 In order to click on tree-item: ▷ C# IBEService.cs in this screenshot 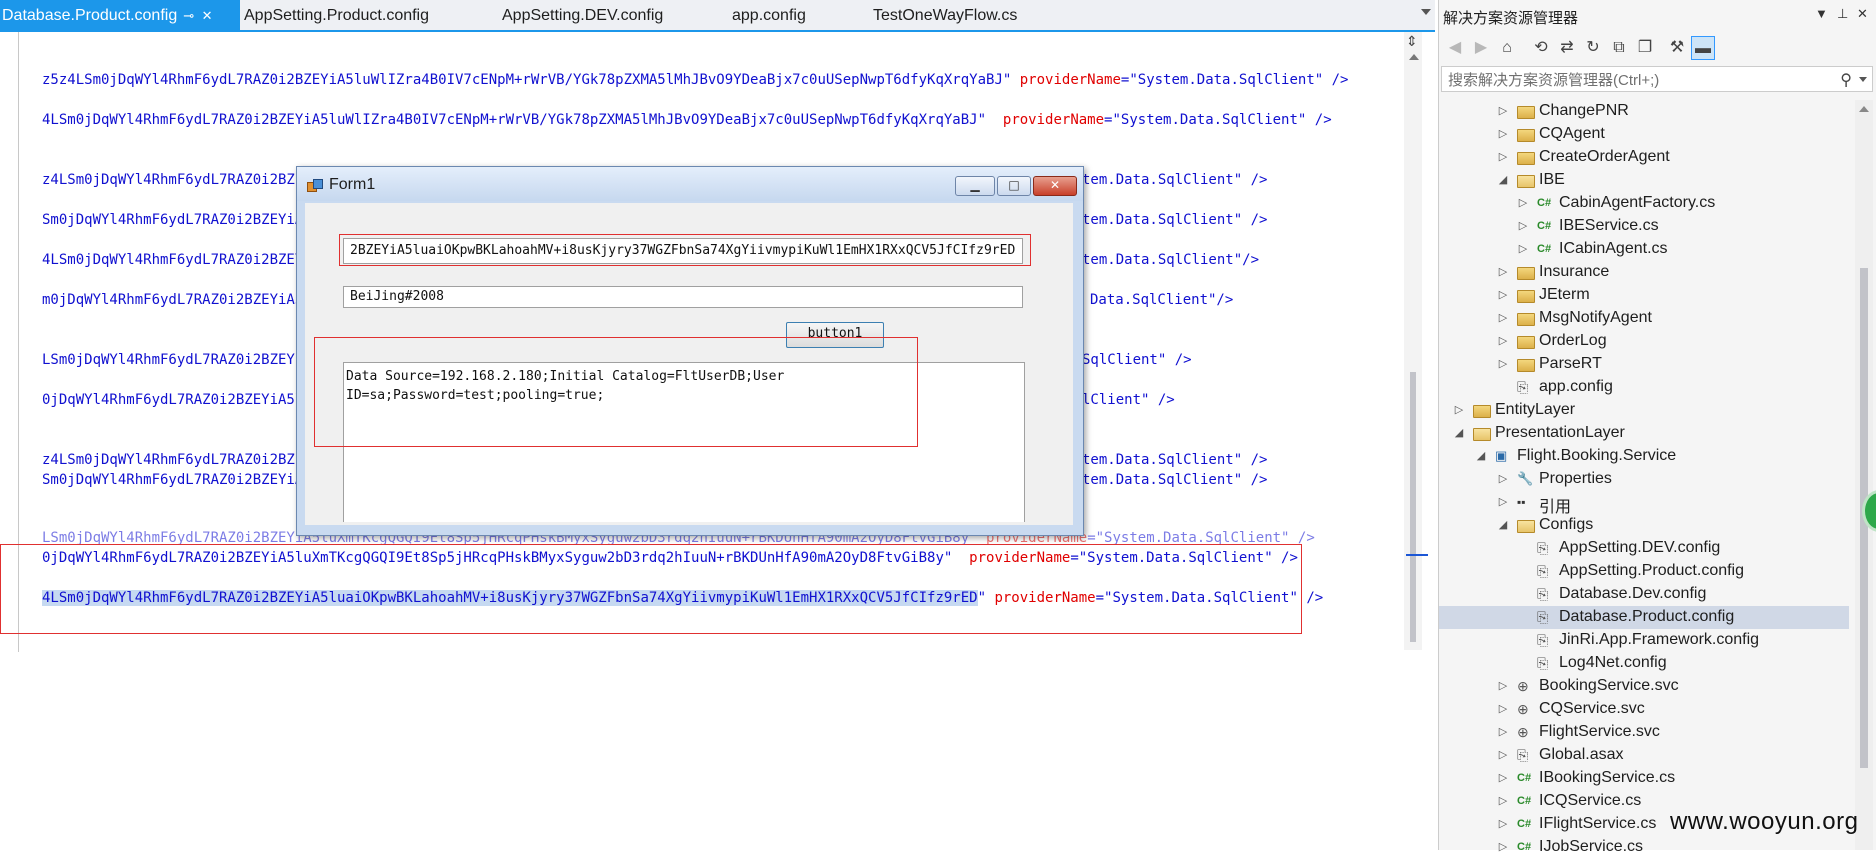, I will do `click(1644, 226)`.